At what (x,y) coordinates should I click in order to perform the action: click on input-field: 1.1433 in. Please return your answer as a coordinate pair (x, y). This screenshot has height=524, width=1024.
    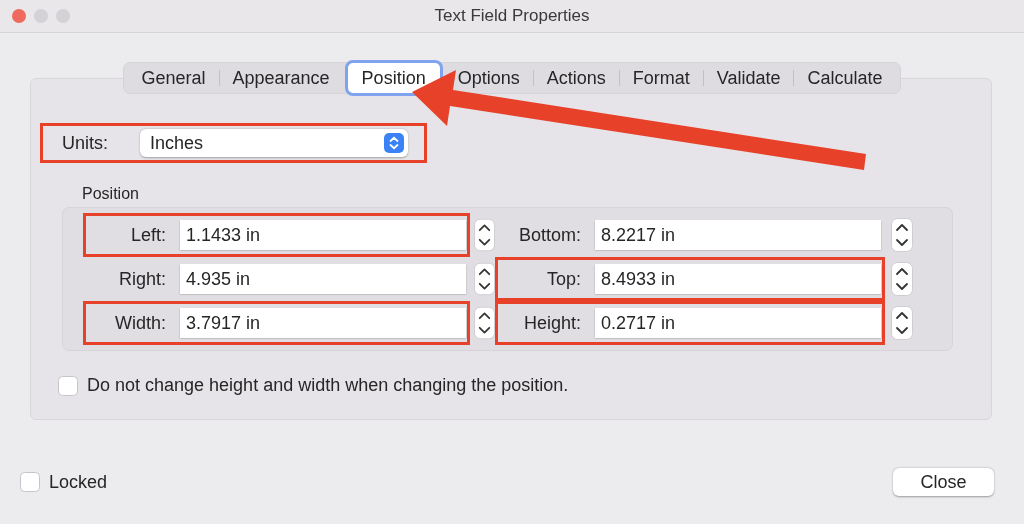
    Looking at the image, I should click on (323, 235).